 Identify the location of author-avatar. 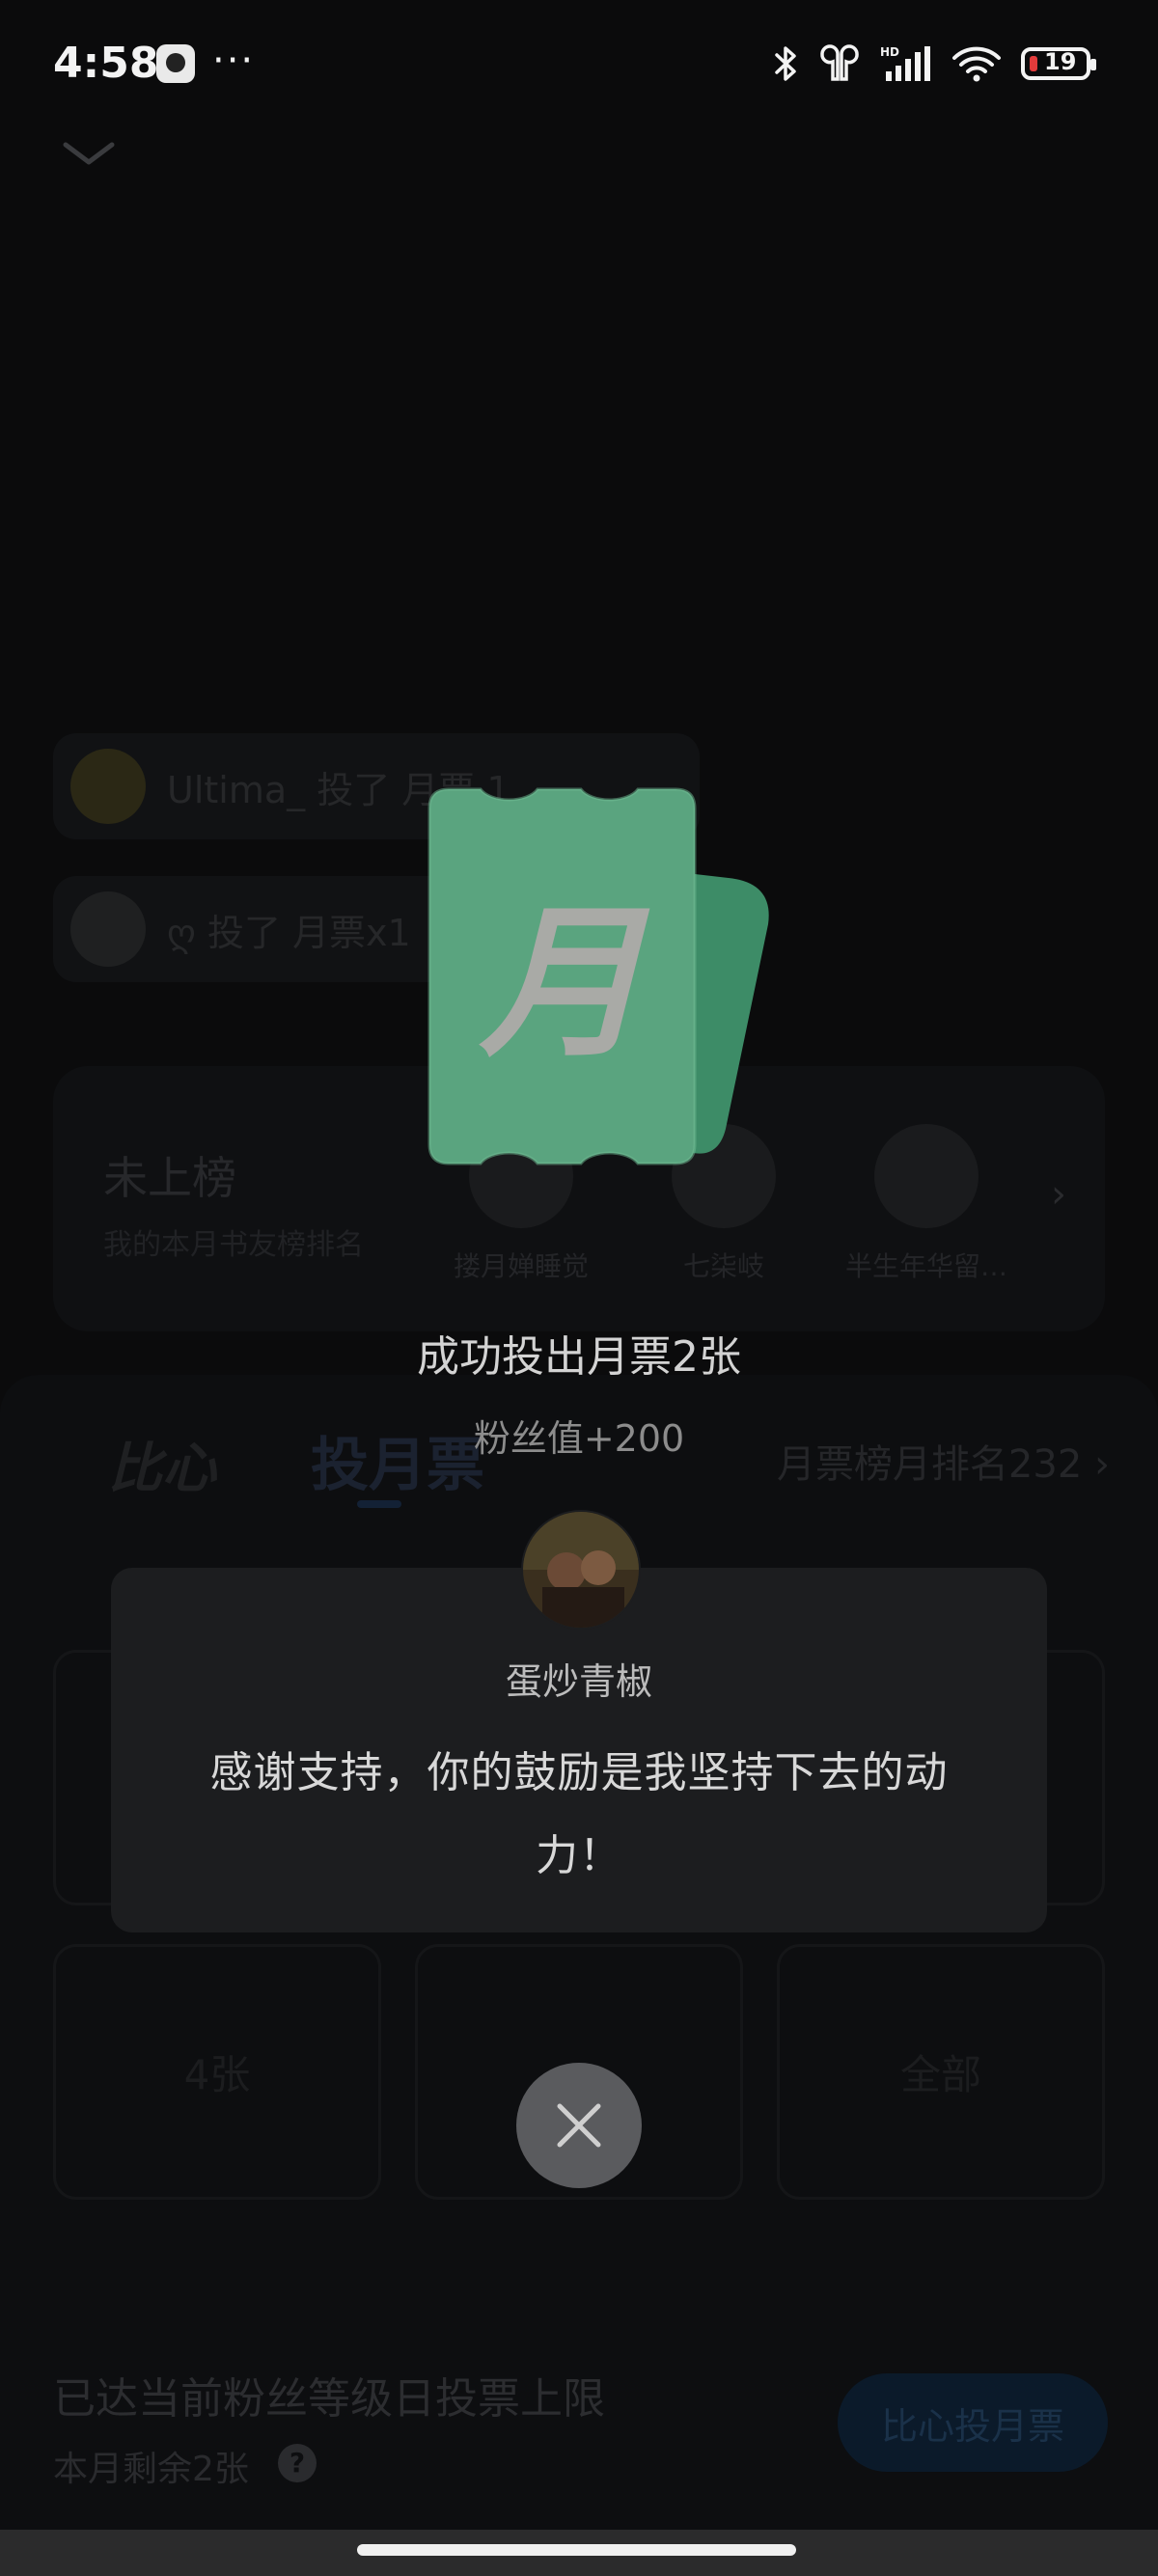
(581, 1570).